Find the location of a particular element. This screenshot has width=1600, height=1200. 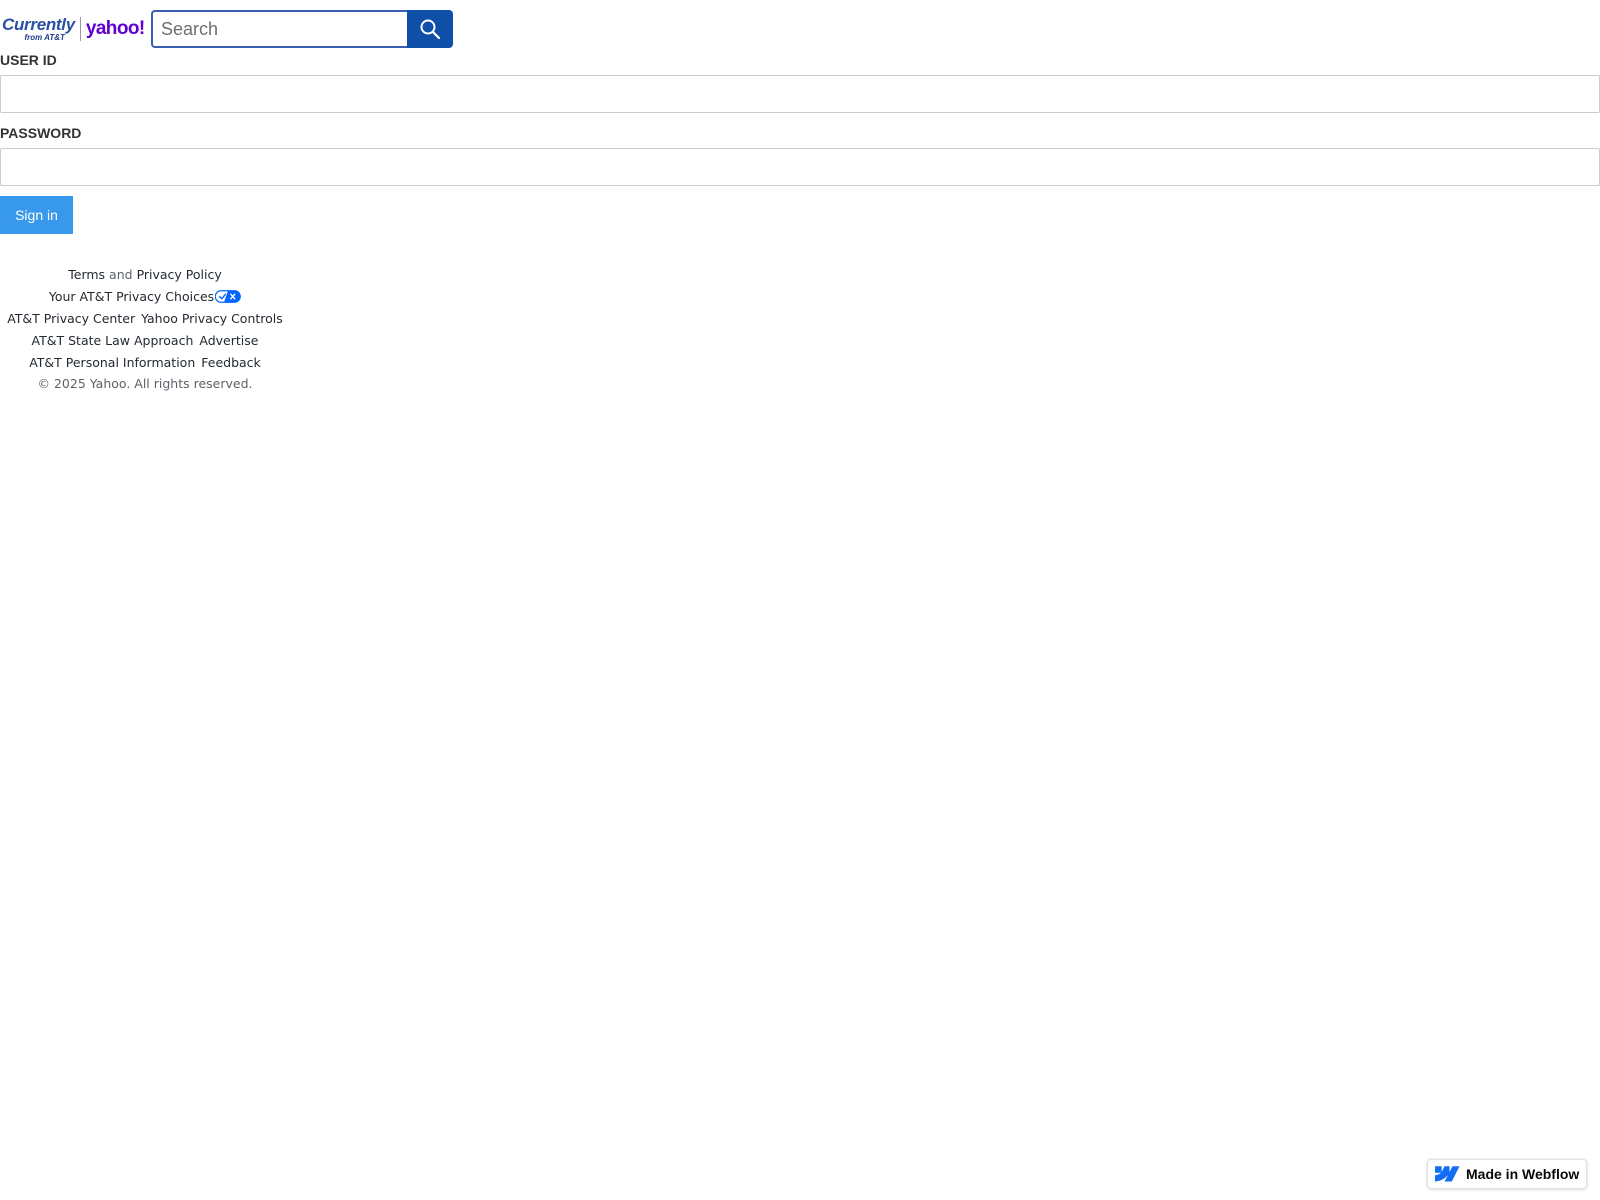

made-in-webflow-label: Made in Webflow is located at coordinates (1523, 1174).